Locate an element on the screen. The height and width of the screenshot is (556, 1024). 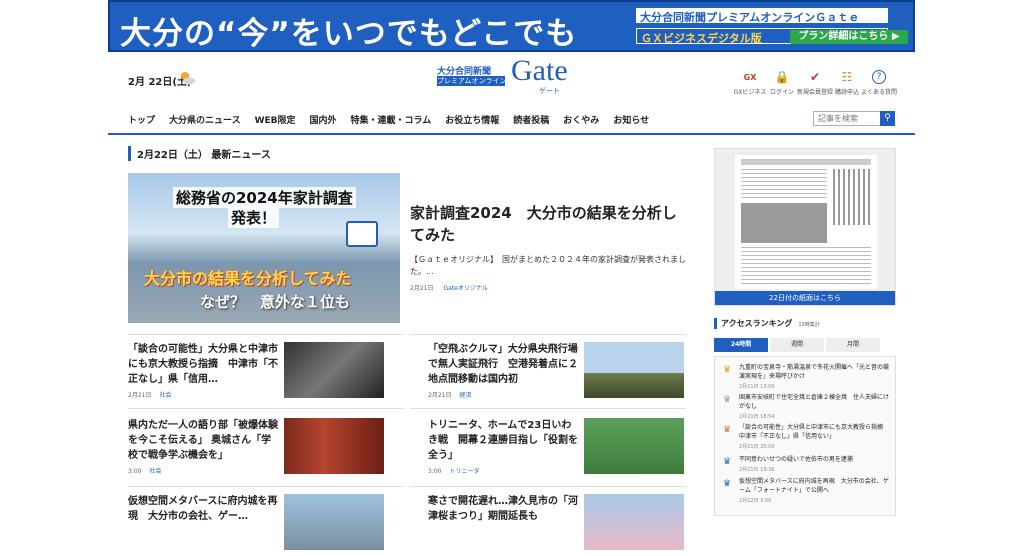
bronze-crown-icon: ♛ is located at coordinates (727, 430).